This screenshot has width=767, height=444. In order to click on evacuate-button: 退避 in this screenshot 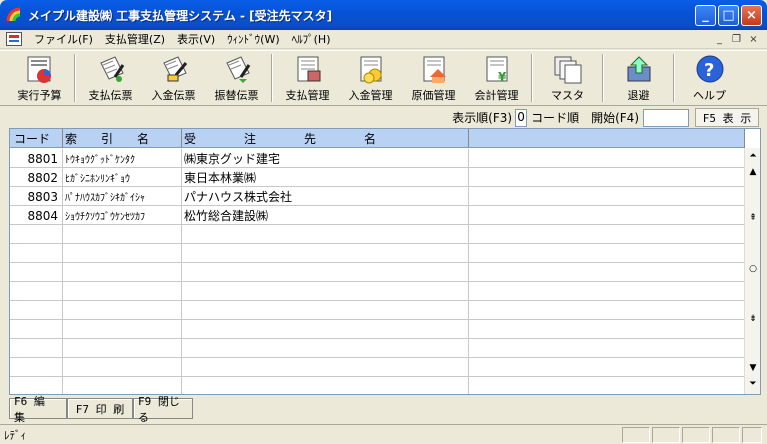, I will do `click(638, 78)`.